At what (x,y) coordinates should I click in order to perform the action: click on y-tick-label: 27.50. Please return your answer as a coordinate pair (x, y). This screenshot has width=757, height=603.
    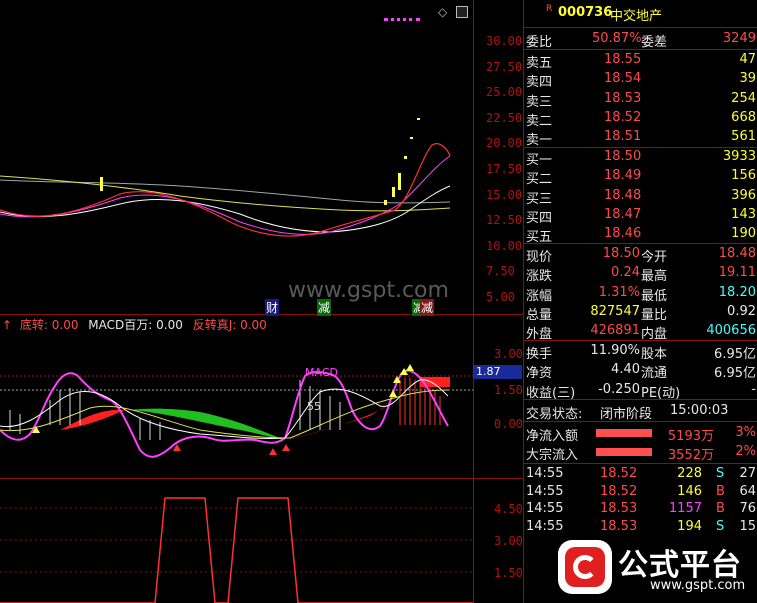
    Looking at the image, I should click on (504, 66).